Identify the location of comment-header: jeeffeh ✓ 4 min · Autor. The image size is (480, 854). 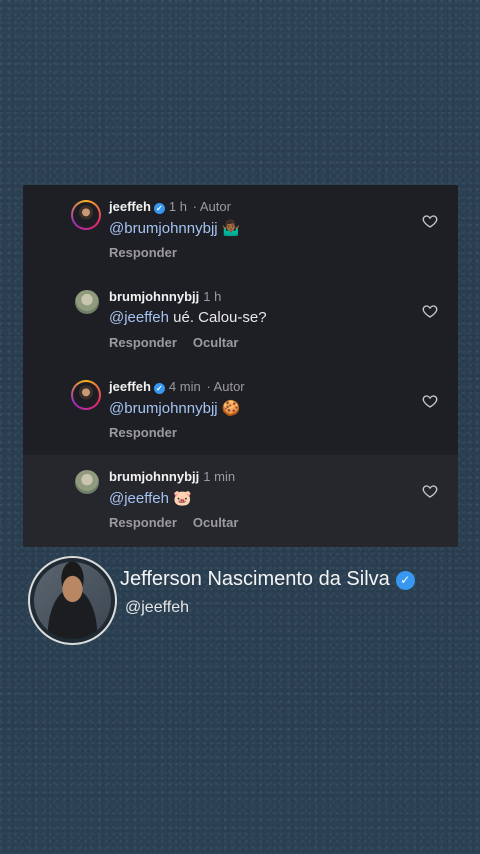
(177, 386).